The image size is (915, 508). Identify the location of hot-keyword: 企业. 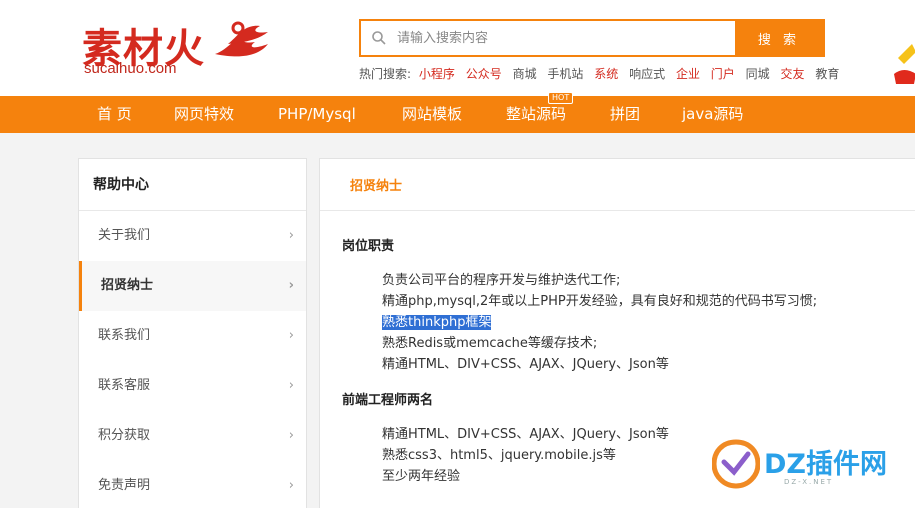
(688, 74).